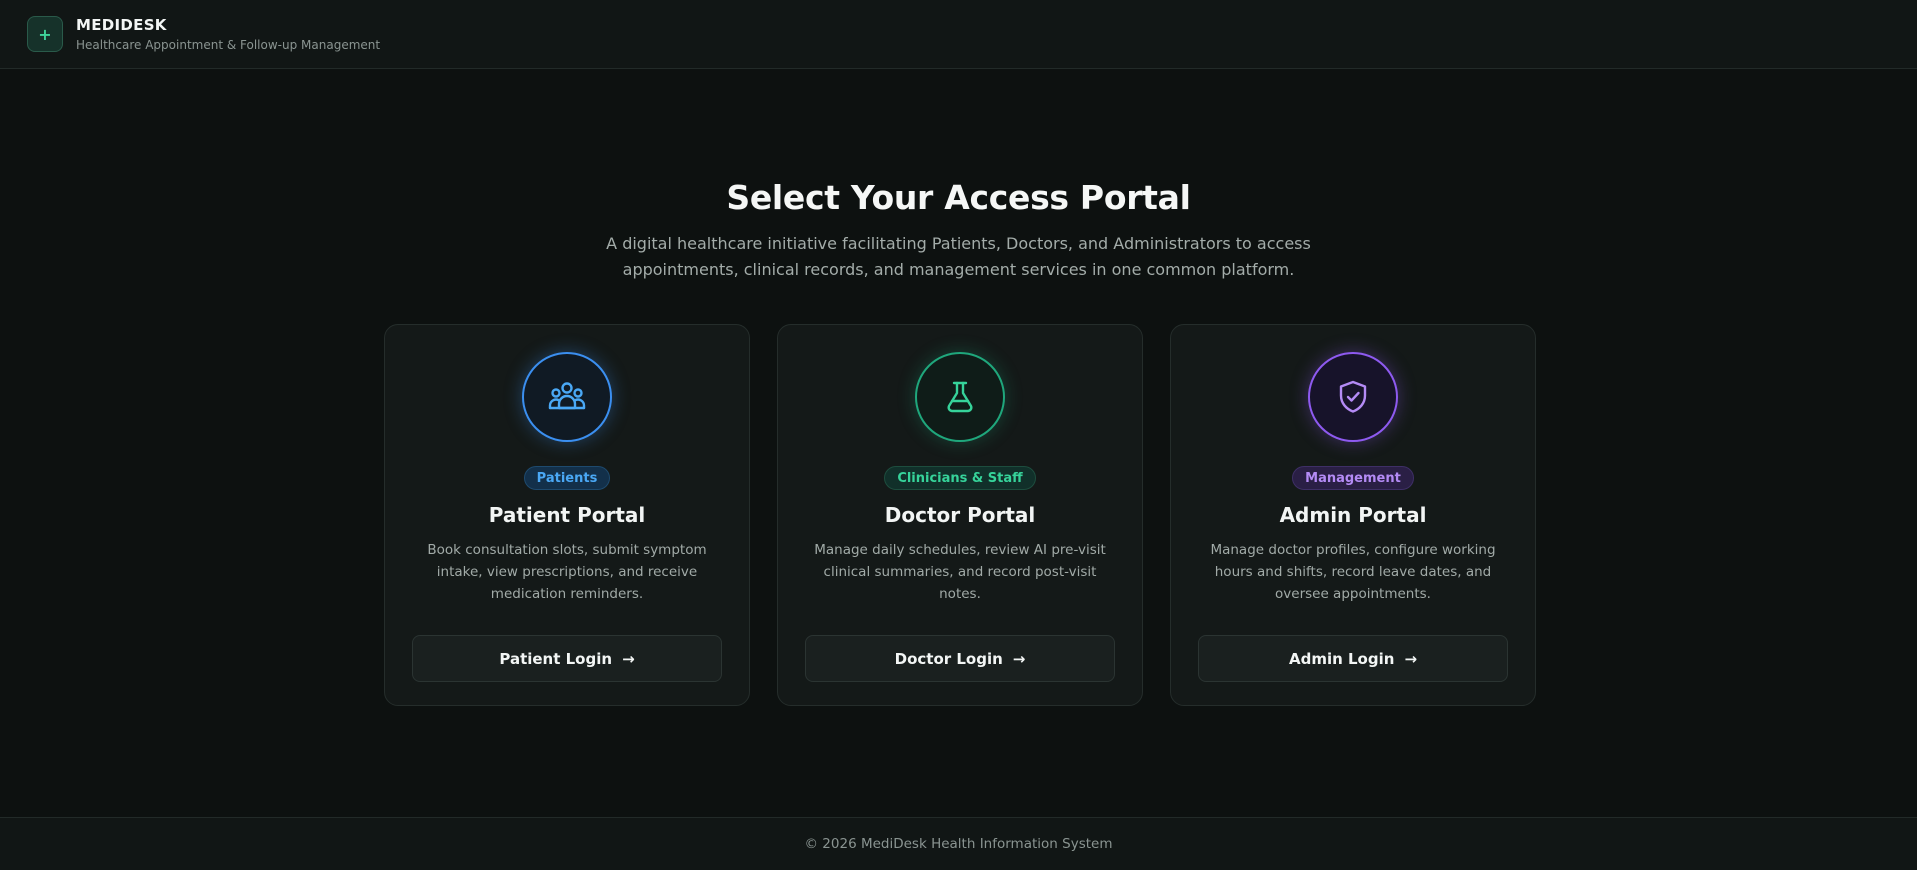 Image resolution: width=1917 pixels, height=870 pixels. I want to click on patient-portal-title: Patient Portal, so click(567, 515).